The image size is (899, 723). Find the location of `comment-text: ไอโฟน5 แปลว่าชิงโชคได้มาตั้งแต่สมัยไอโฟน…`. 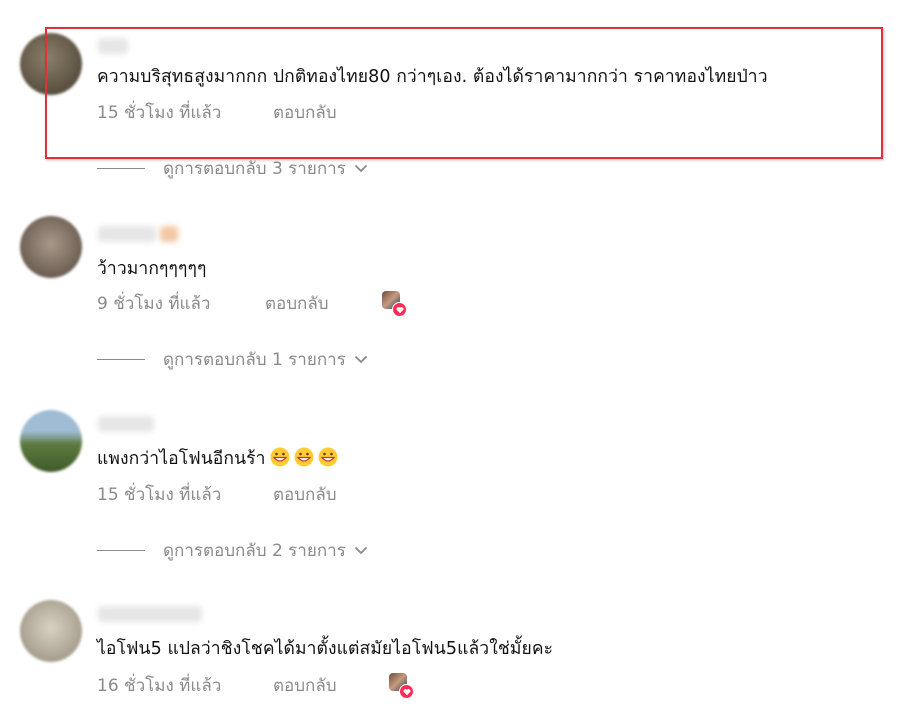

comment-text: ไอโฟน5 แปลว่าชิงโชคได้มาตั้งแต่สมัยไอโฟน… is located at coordinates (325, 649).